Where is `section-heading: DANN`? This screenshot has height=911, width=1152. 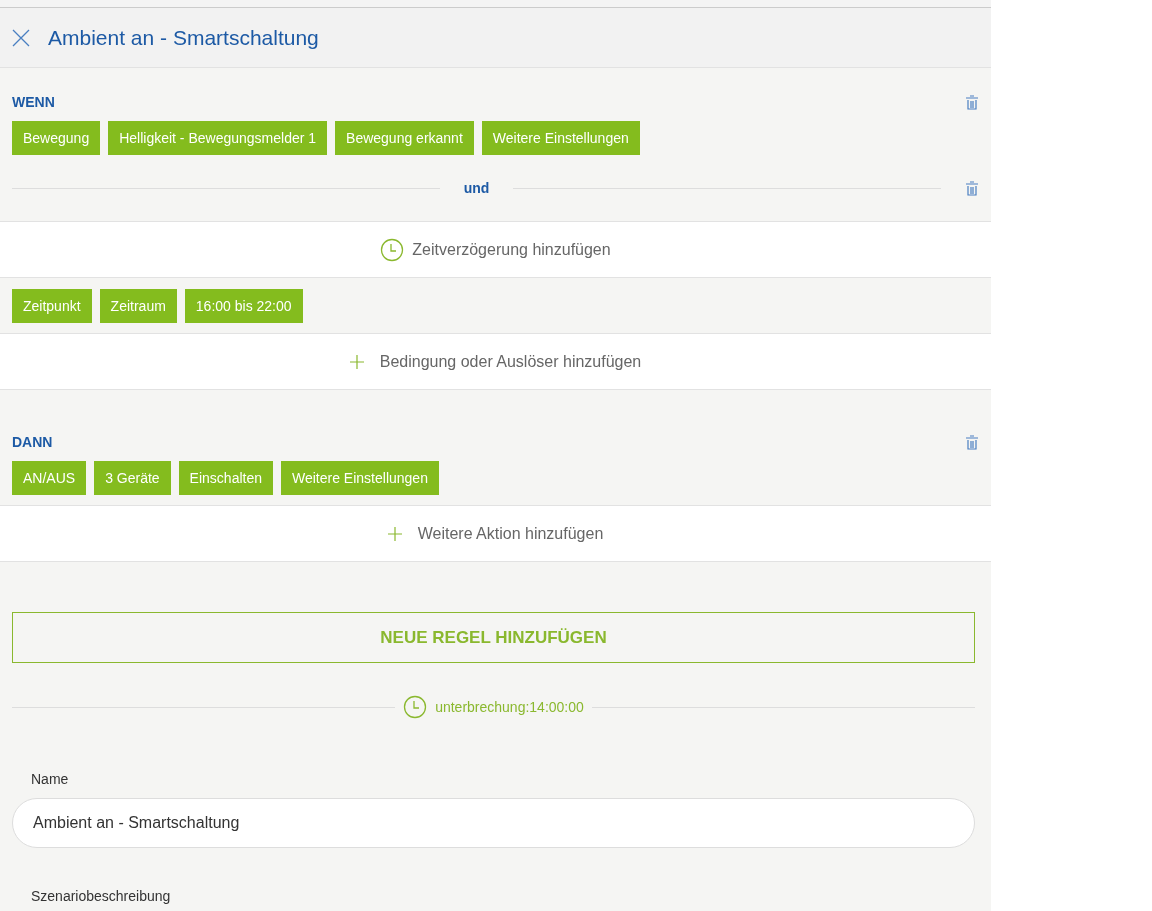 section-heading: DANN is located at coordinates (32, 442).